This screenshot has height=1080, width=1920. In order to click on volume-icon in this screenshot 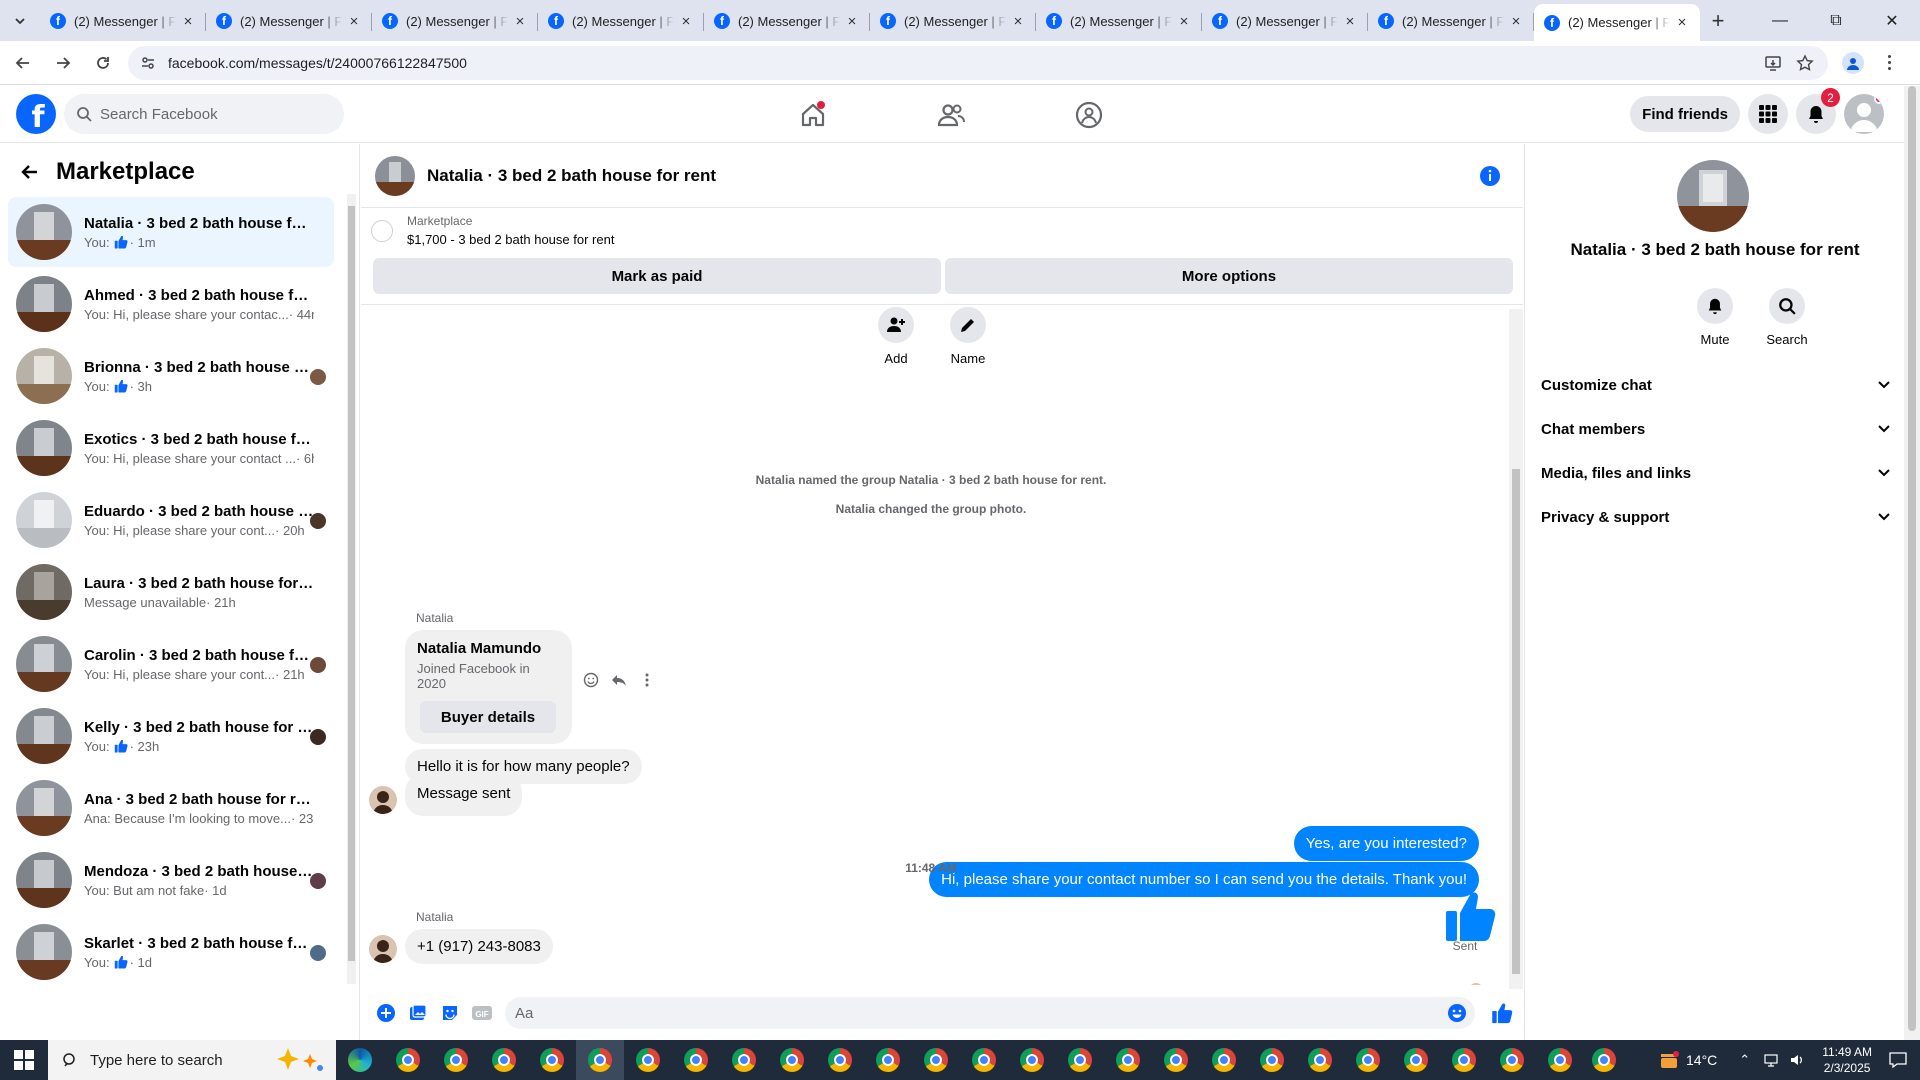, I will do `click(1797, 1060)`.